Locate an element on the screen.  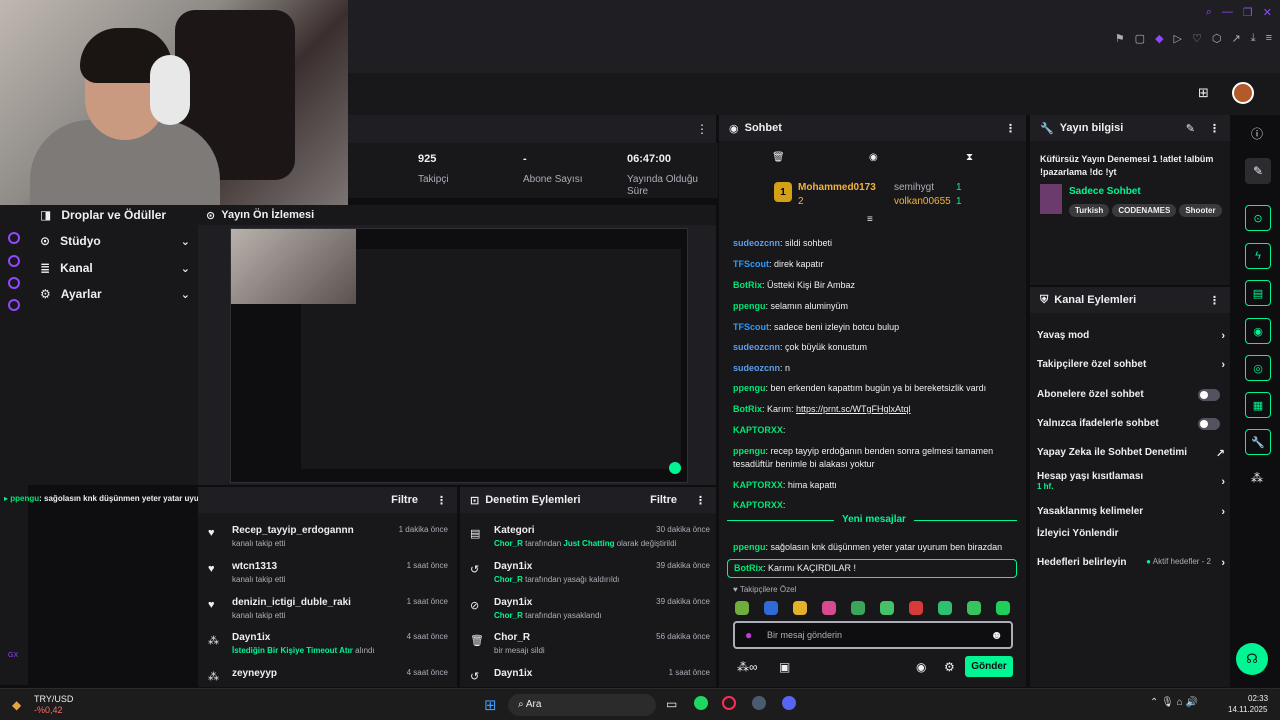
heart-icon: ♡ is located at coordinates (1197, 38).